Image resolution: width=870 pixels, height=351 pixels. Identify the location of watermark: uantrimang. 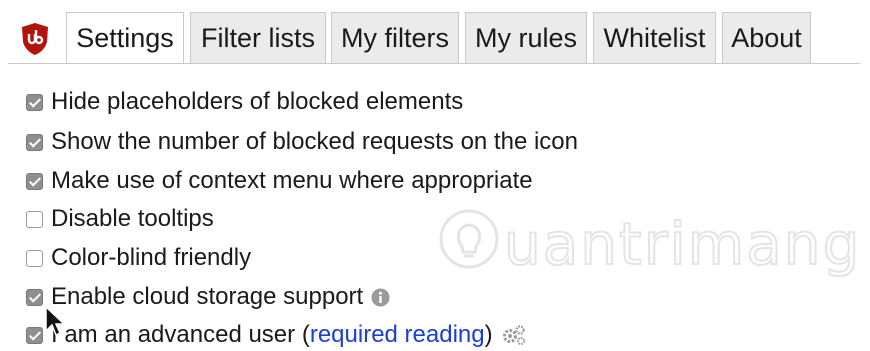
(649, 242).